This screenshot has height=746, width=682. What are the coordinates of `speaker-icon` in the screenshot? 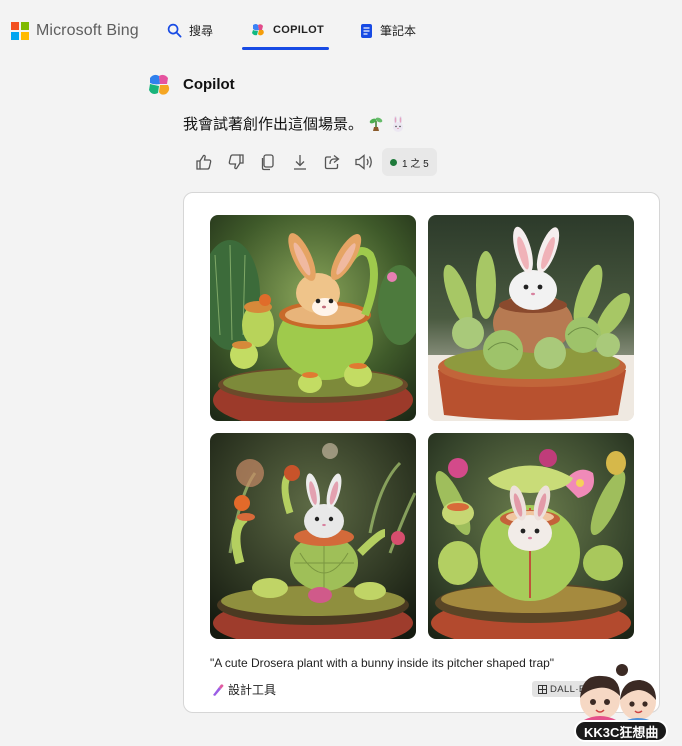 It's located at (363, 162).